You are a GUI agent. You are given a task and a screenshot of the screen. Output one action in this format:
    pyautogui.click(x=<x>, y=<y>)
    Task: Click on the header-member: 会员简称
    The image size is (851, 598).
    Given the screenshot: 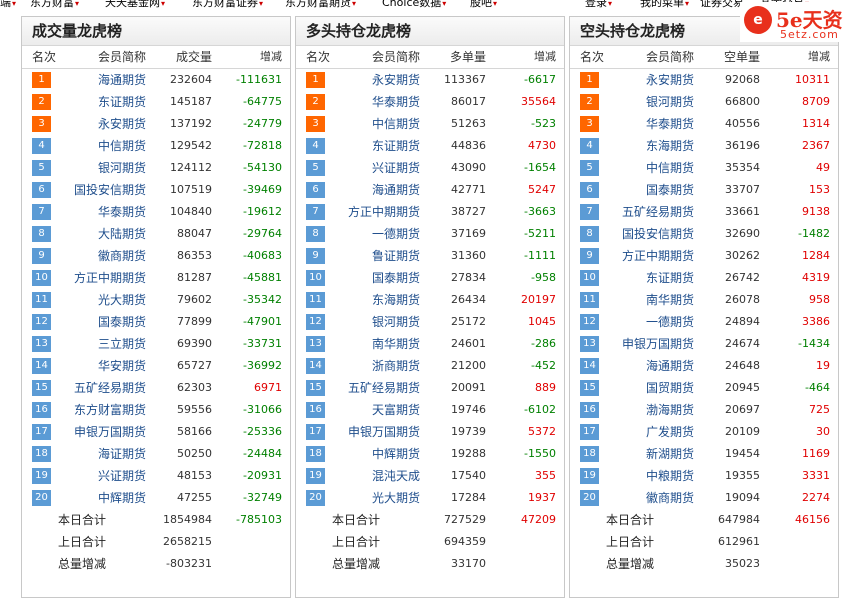 What is the action you would take?
    pyautogui.click(x=395, y=57)
    